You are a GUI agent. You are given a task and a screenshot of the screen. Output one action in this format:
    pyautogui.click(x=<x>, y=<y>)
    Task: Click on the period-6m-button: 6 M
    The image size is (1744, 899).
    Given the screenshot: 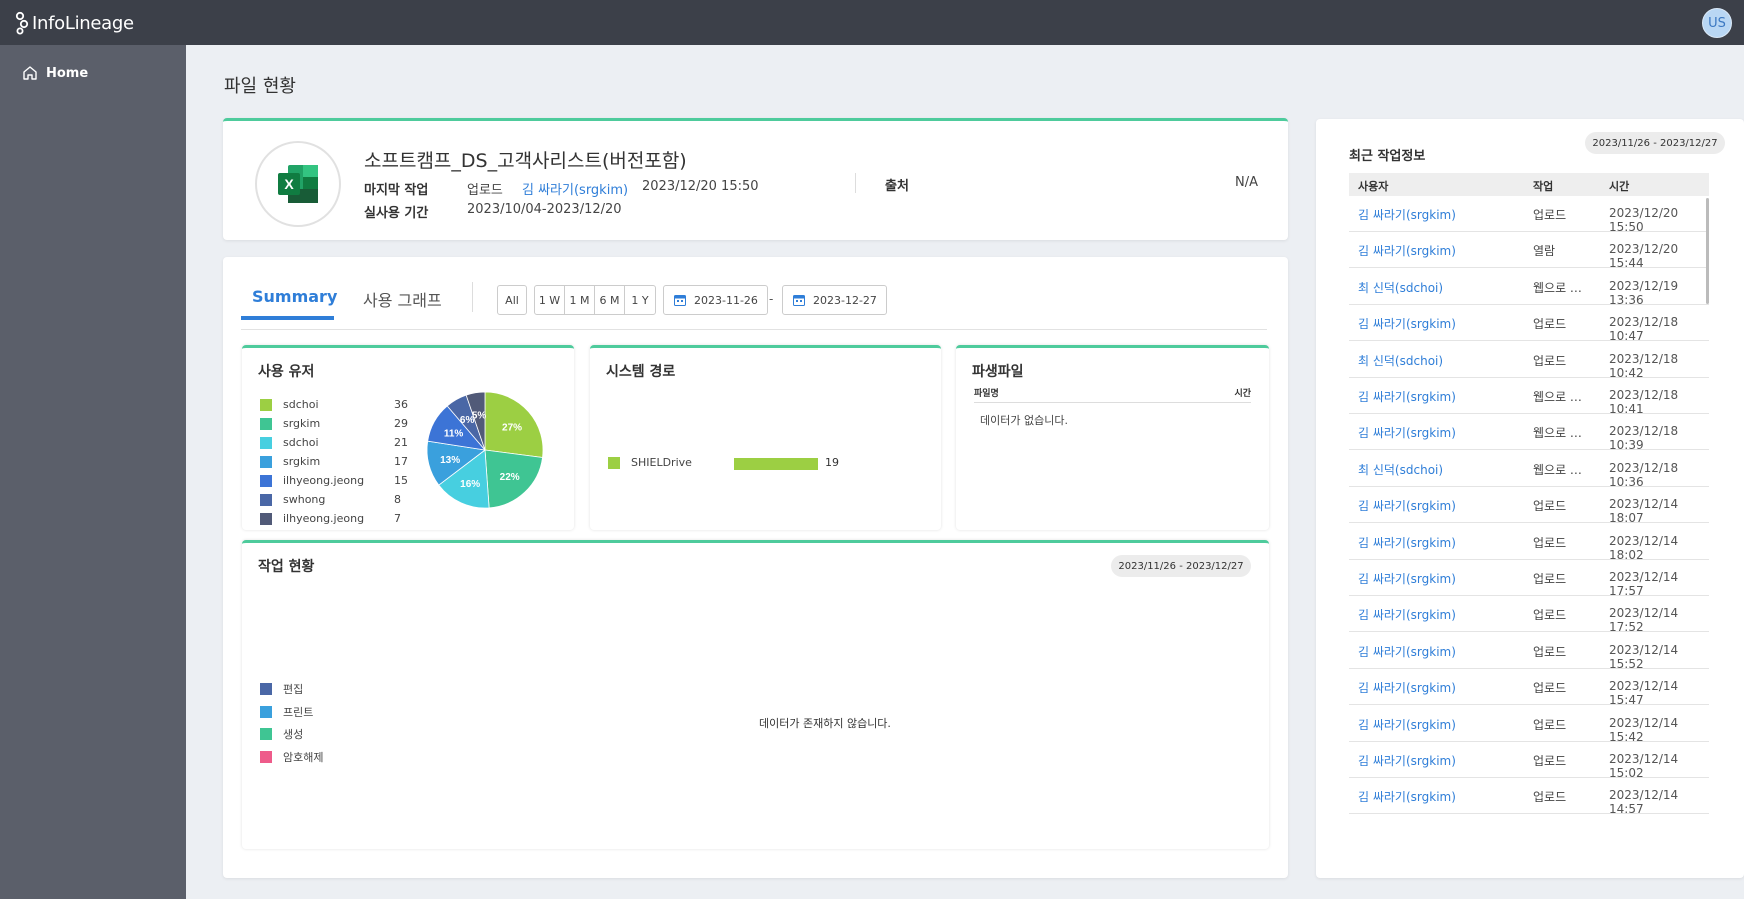 What is the action you would take?
    pyautogui.click(x=610, y=300)
    